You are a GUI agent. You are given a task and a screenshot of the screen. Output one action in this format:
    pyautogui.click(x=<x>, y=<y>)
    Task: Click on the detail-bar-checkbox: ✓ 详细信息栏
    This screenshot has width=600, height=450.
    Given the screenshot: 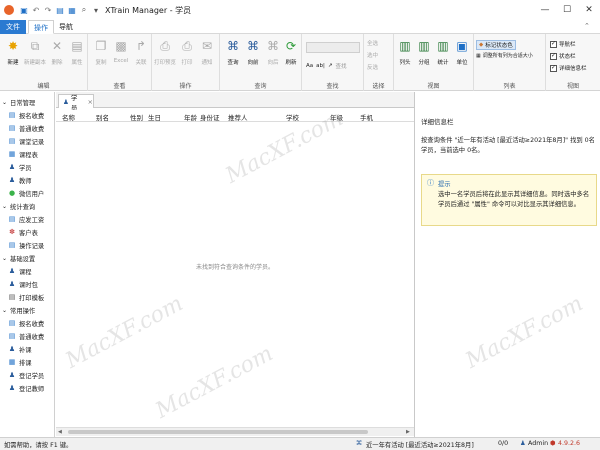 What is the action you would take?
    pyautogui.click(x=568, y=68)
    